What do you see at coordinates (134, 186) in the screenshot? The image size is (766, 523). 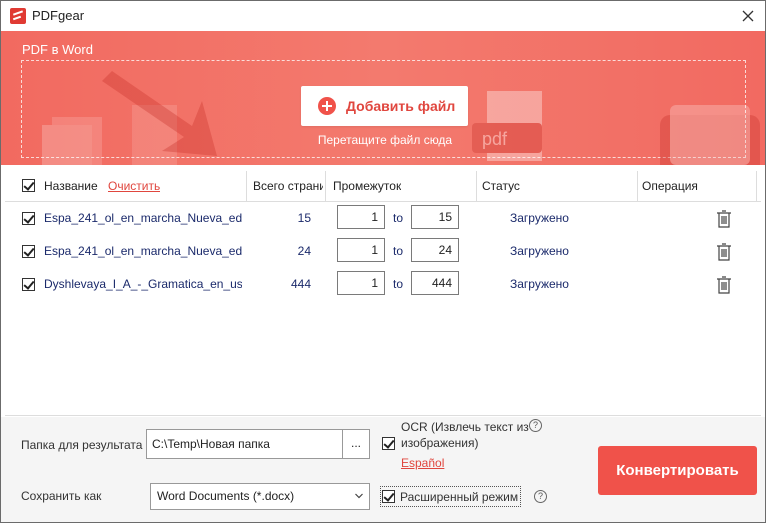 I see `clear-link: Очистить` at bounding box center [134, 186].